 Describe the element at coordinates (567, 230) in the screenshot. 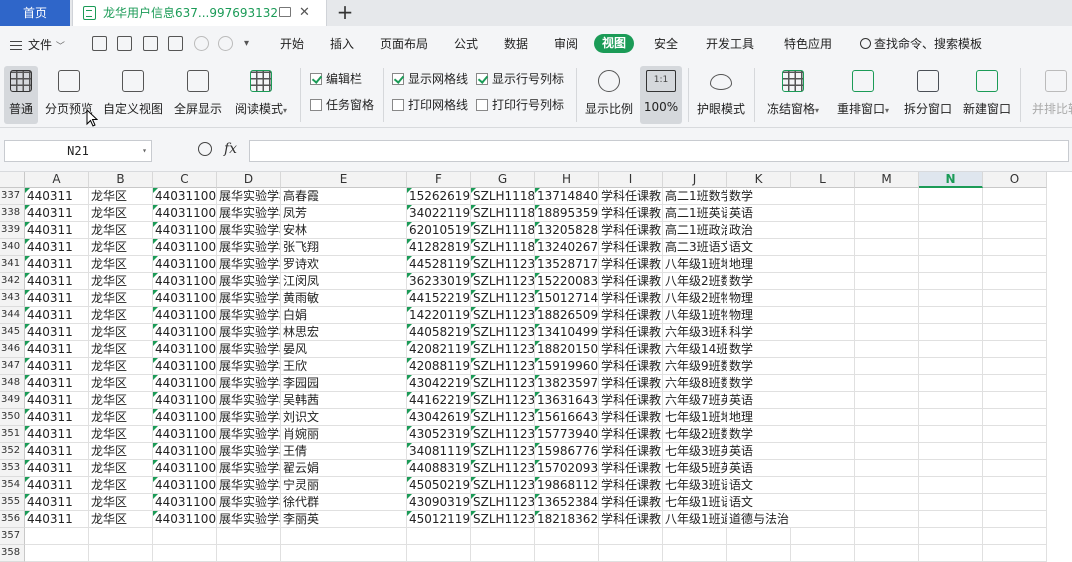

I see `cell-h: 132058286` at that location.